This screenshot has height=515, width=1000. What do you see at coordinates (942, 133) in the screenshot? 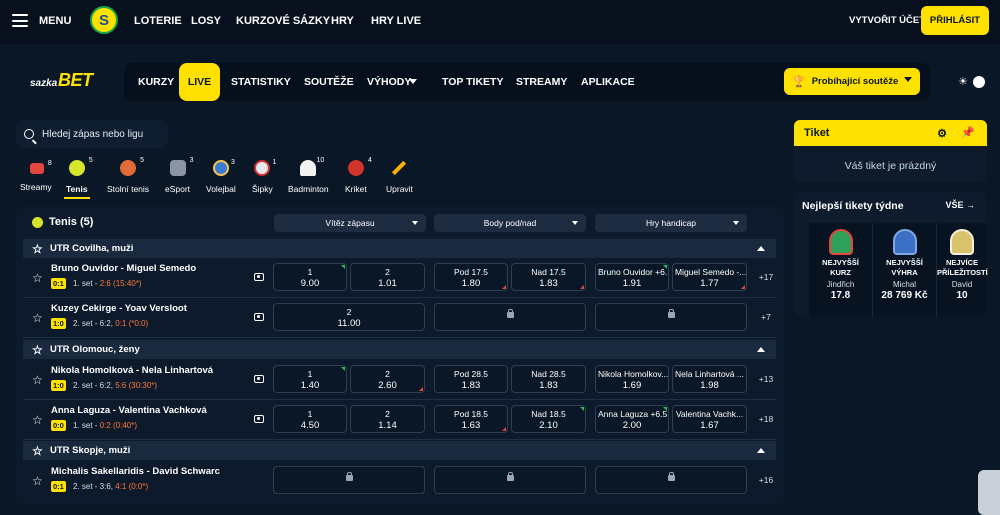
I see `sliders-icon: ⚙` at bounding box center [942, 133].